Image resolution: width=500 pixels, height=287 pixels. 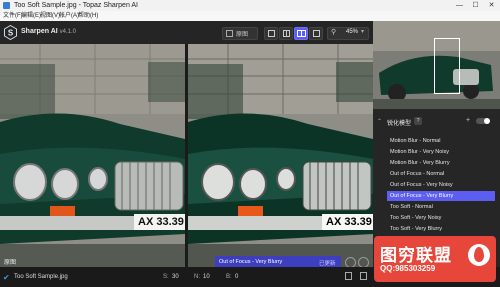 I want to click on original-label: 原图, so click(x=10, y=263).